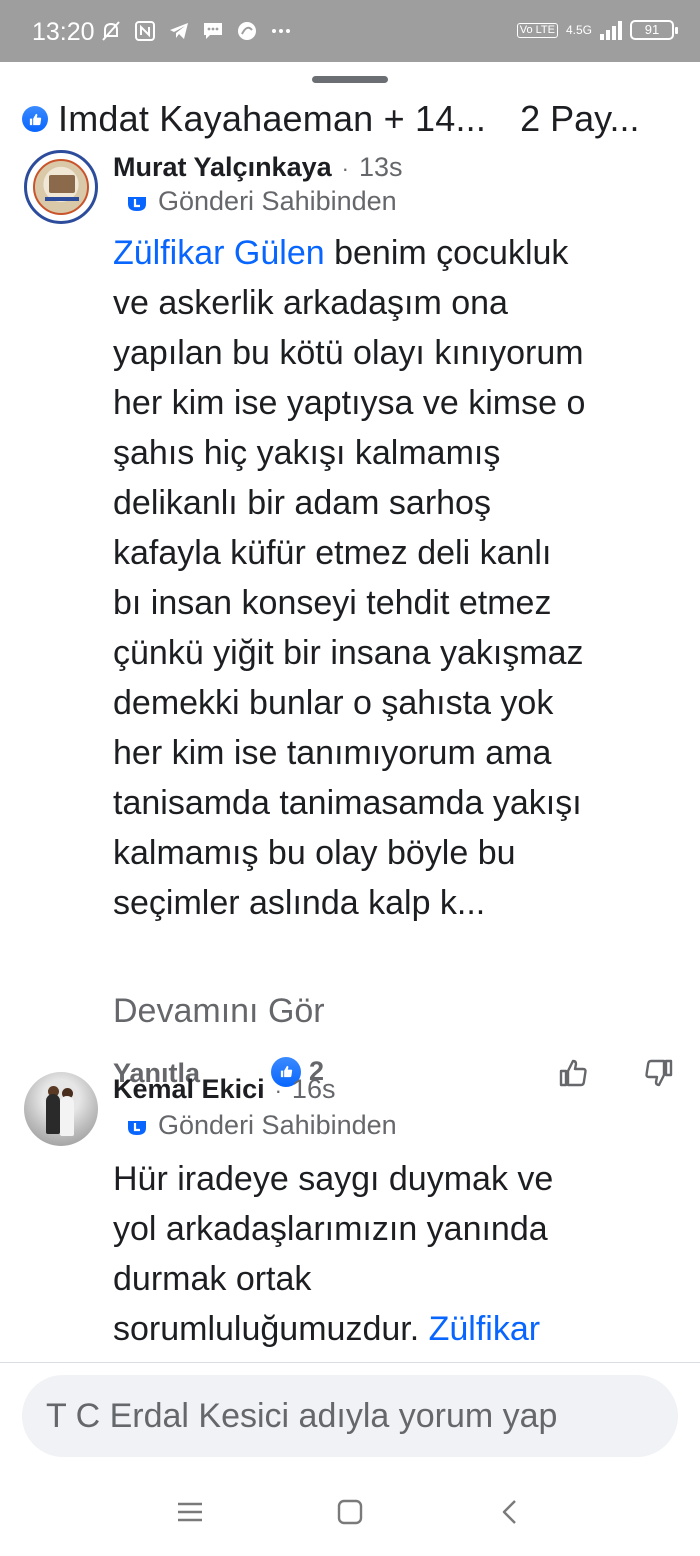 This screenshot has height=1556, width=700. Describe the element at coordinates (196, 31) in the screenshot. I see `notification-icons` at that location.